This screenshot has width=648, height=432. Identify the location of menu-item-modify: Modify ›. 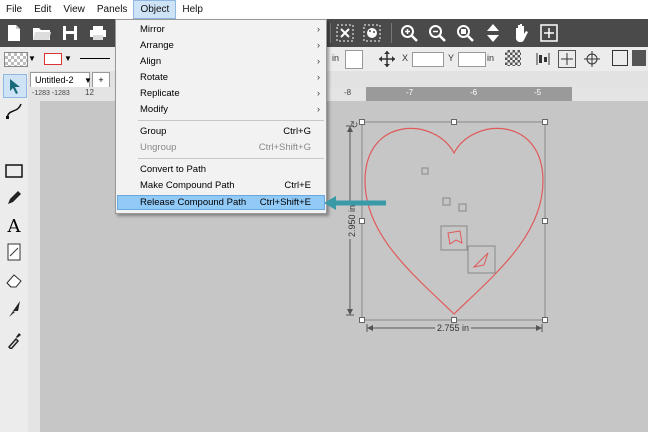
(221, 109).